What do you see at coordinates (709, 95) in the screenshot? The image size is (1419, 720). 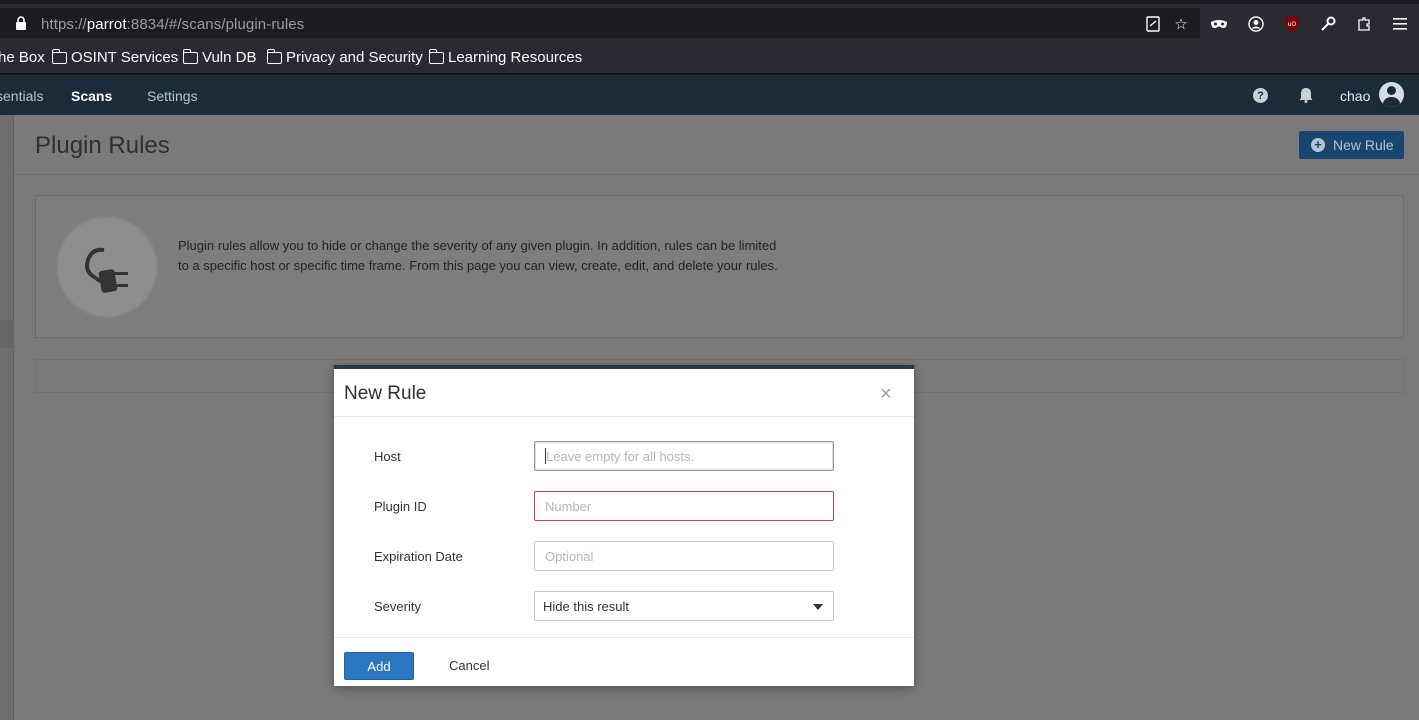 I see `app-navbar: sentials Scans Settings ? chao` at bounding box center [709, 95].